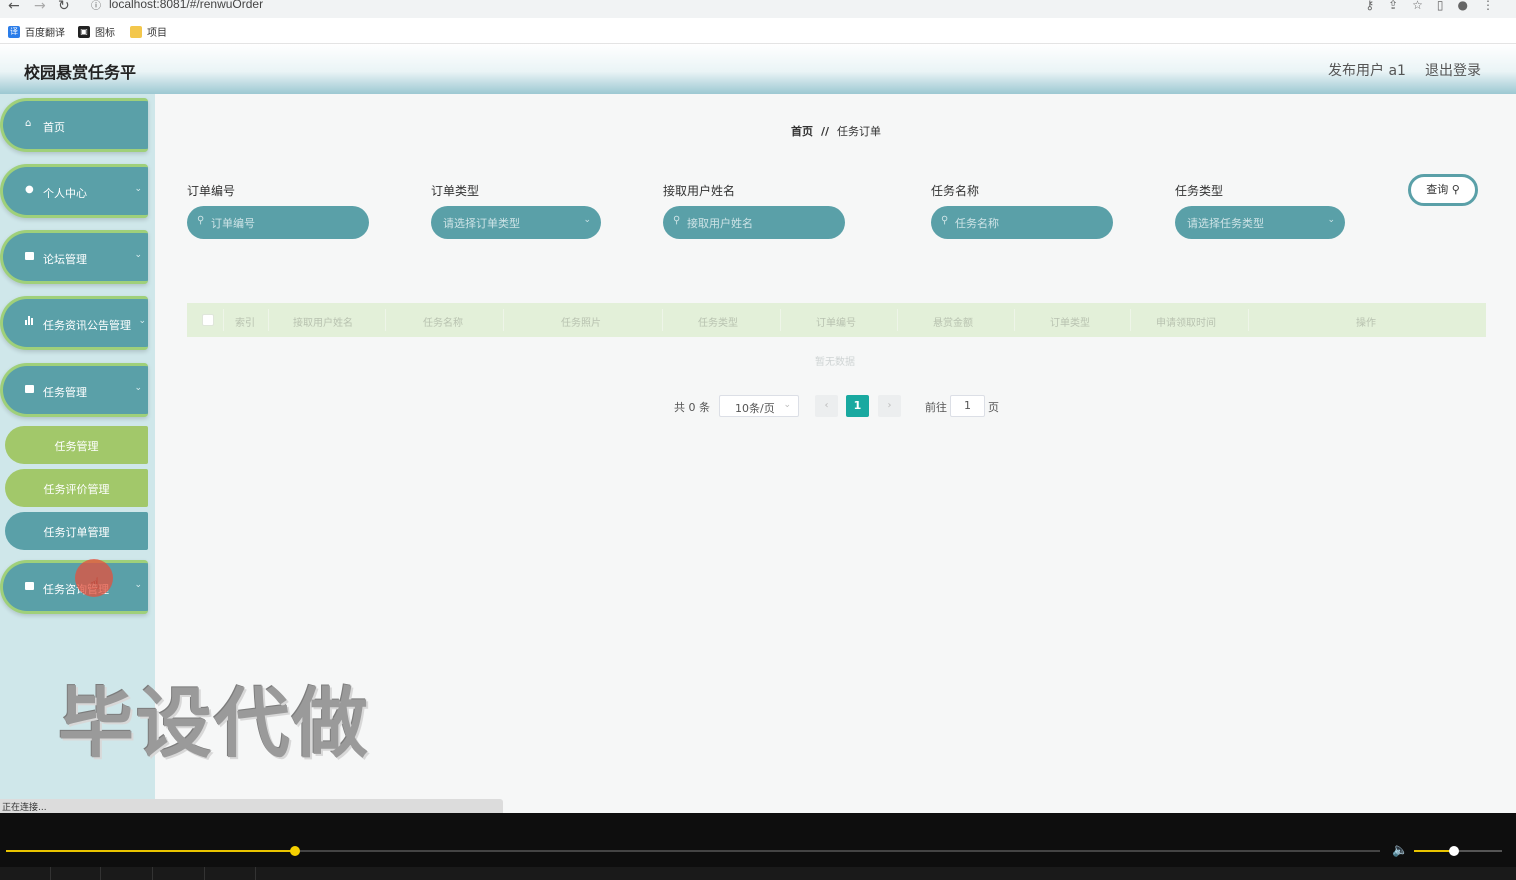  I want to click on input-placeholder: 任务名称, so click(977, 223).